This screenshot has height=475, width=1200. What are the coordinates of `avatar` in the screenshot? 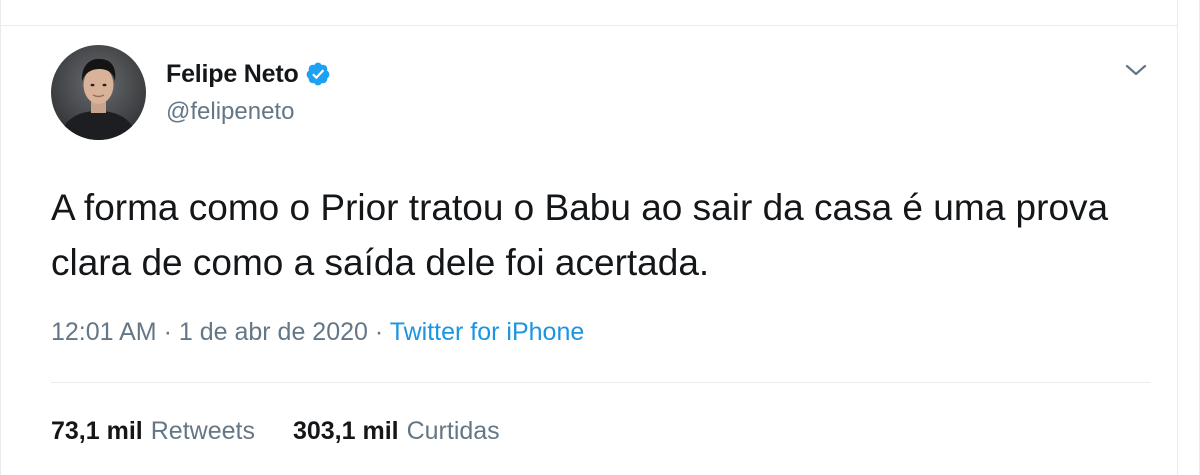 It's located at (98, 92).